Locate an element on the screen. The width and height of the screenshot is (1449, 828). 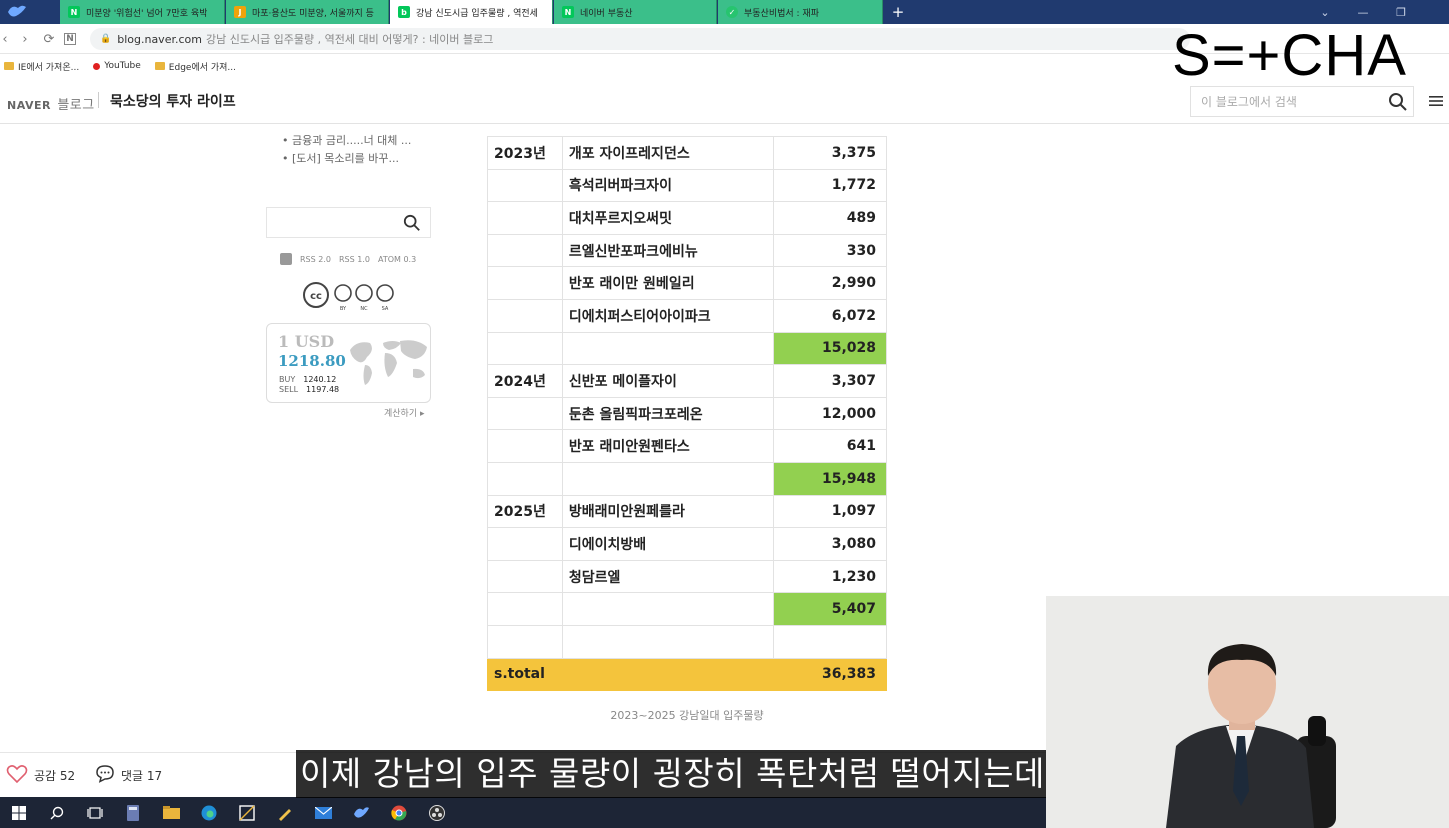
blog-search-input: 이 블로그에서 검색 is located at coordinates (1302, 101).